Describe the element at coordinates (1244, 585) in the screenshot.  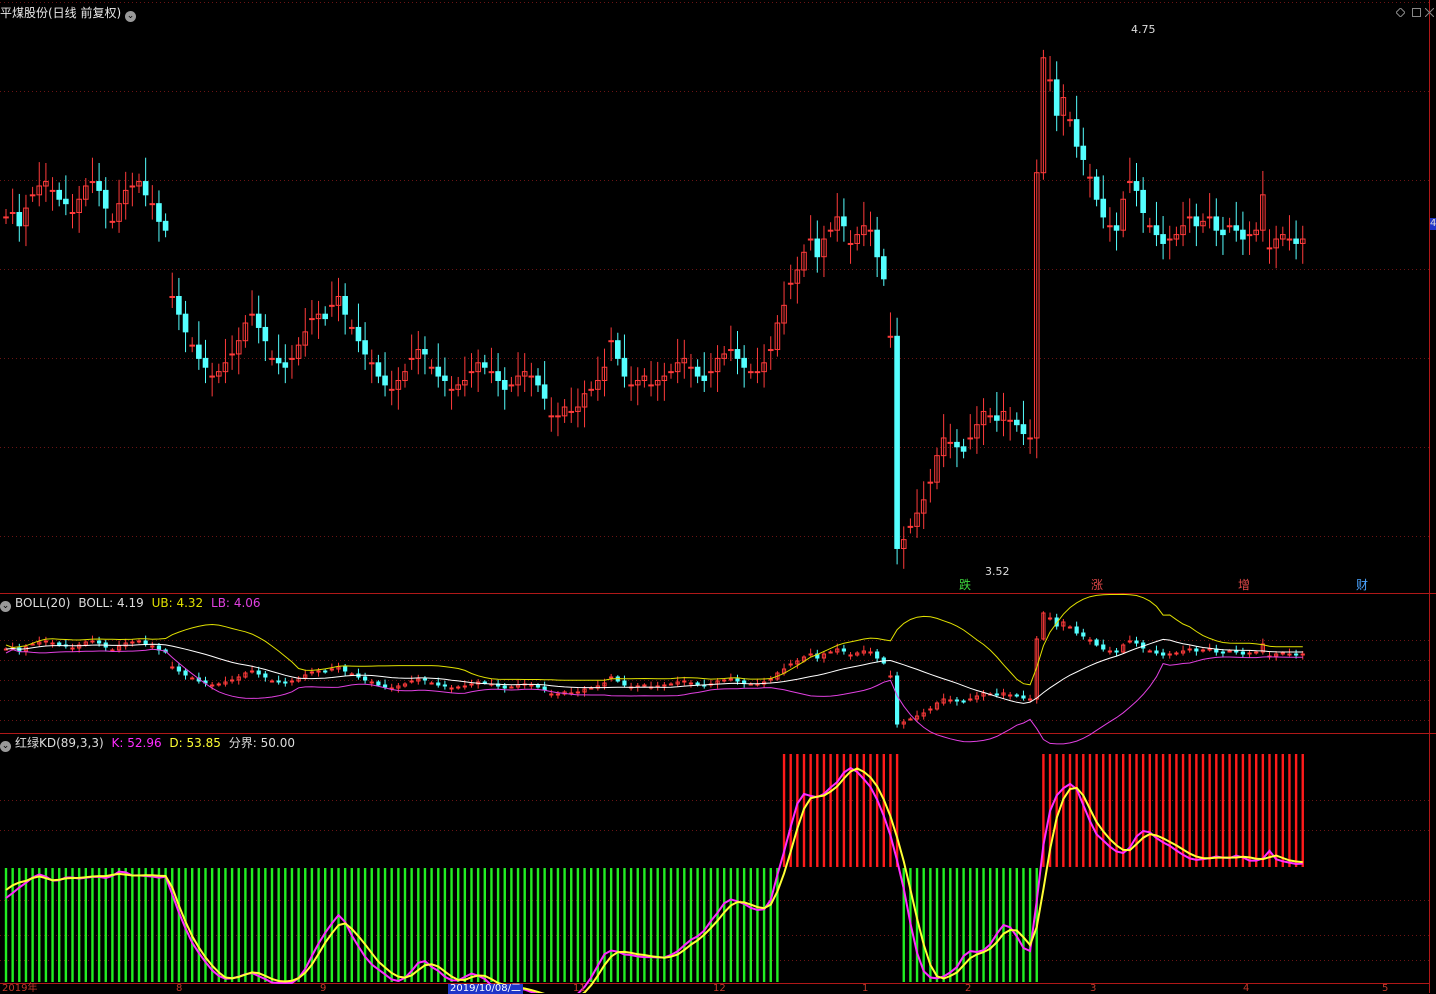
I see `event-marker-increase: 增` at that location.